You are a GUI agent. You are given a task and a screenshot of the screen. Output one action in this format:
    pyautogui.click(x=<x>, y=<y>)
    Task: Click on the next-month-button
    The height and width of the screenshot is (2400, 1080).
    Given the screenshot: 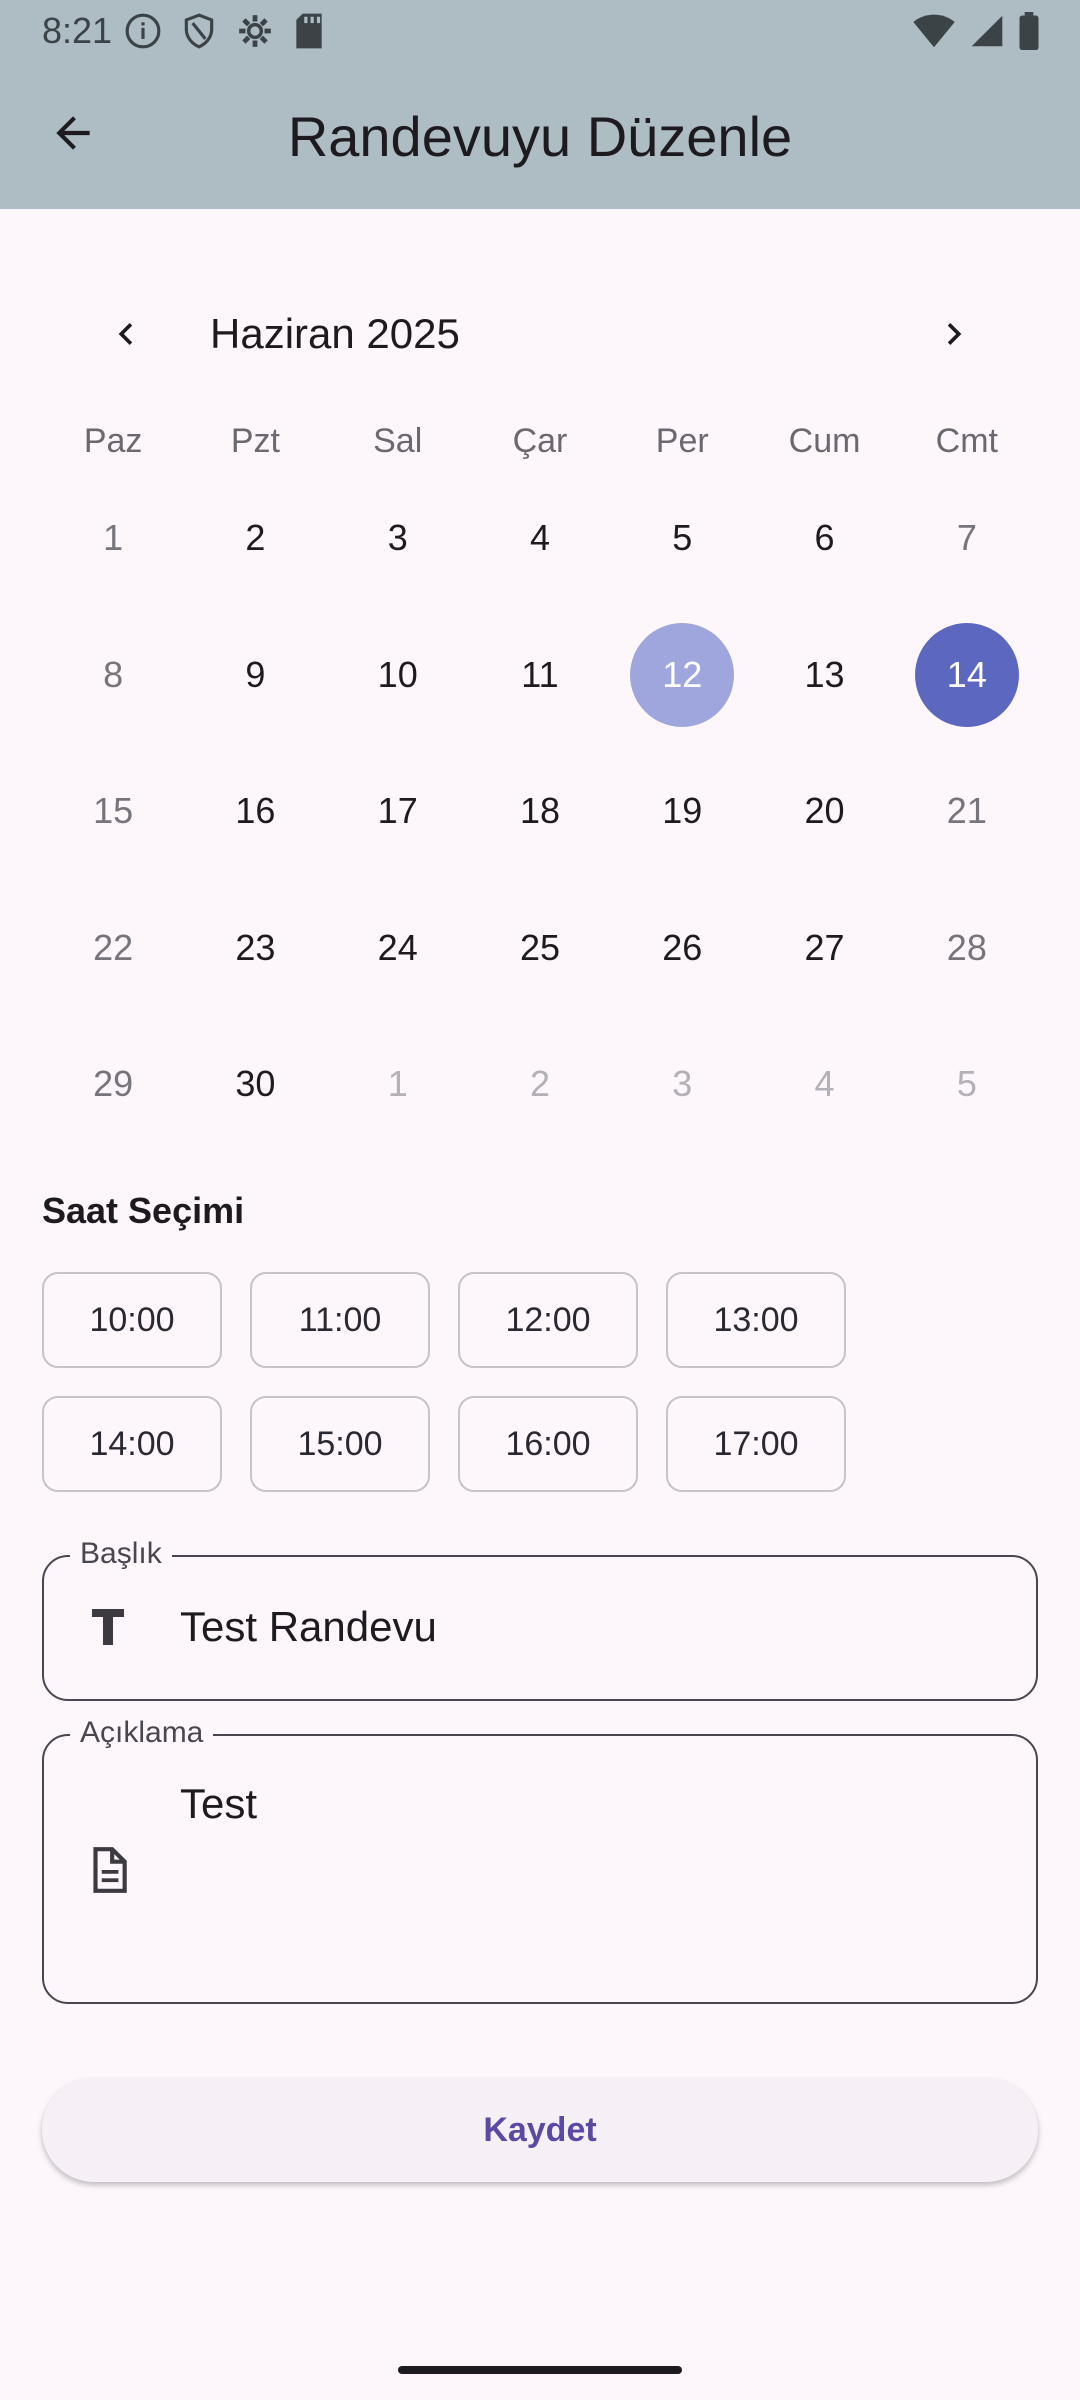 What is the action you would take?
    pyautogui.click(x=954, y=334)
    